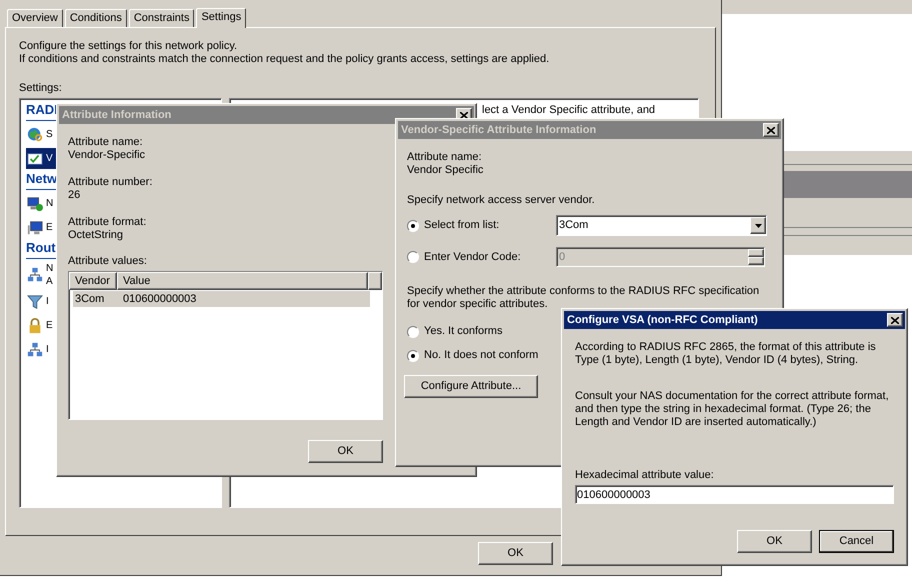 Image resolution: width=912 pixels, height=583 pixels. Describe the element at coordinates (50, 134) in the screenshot. I see `item-label: S` at that location.